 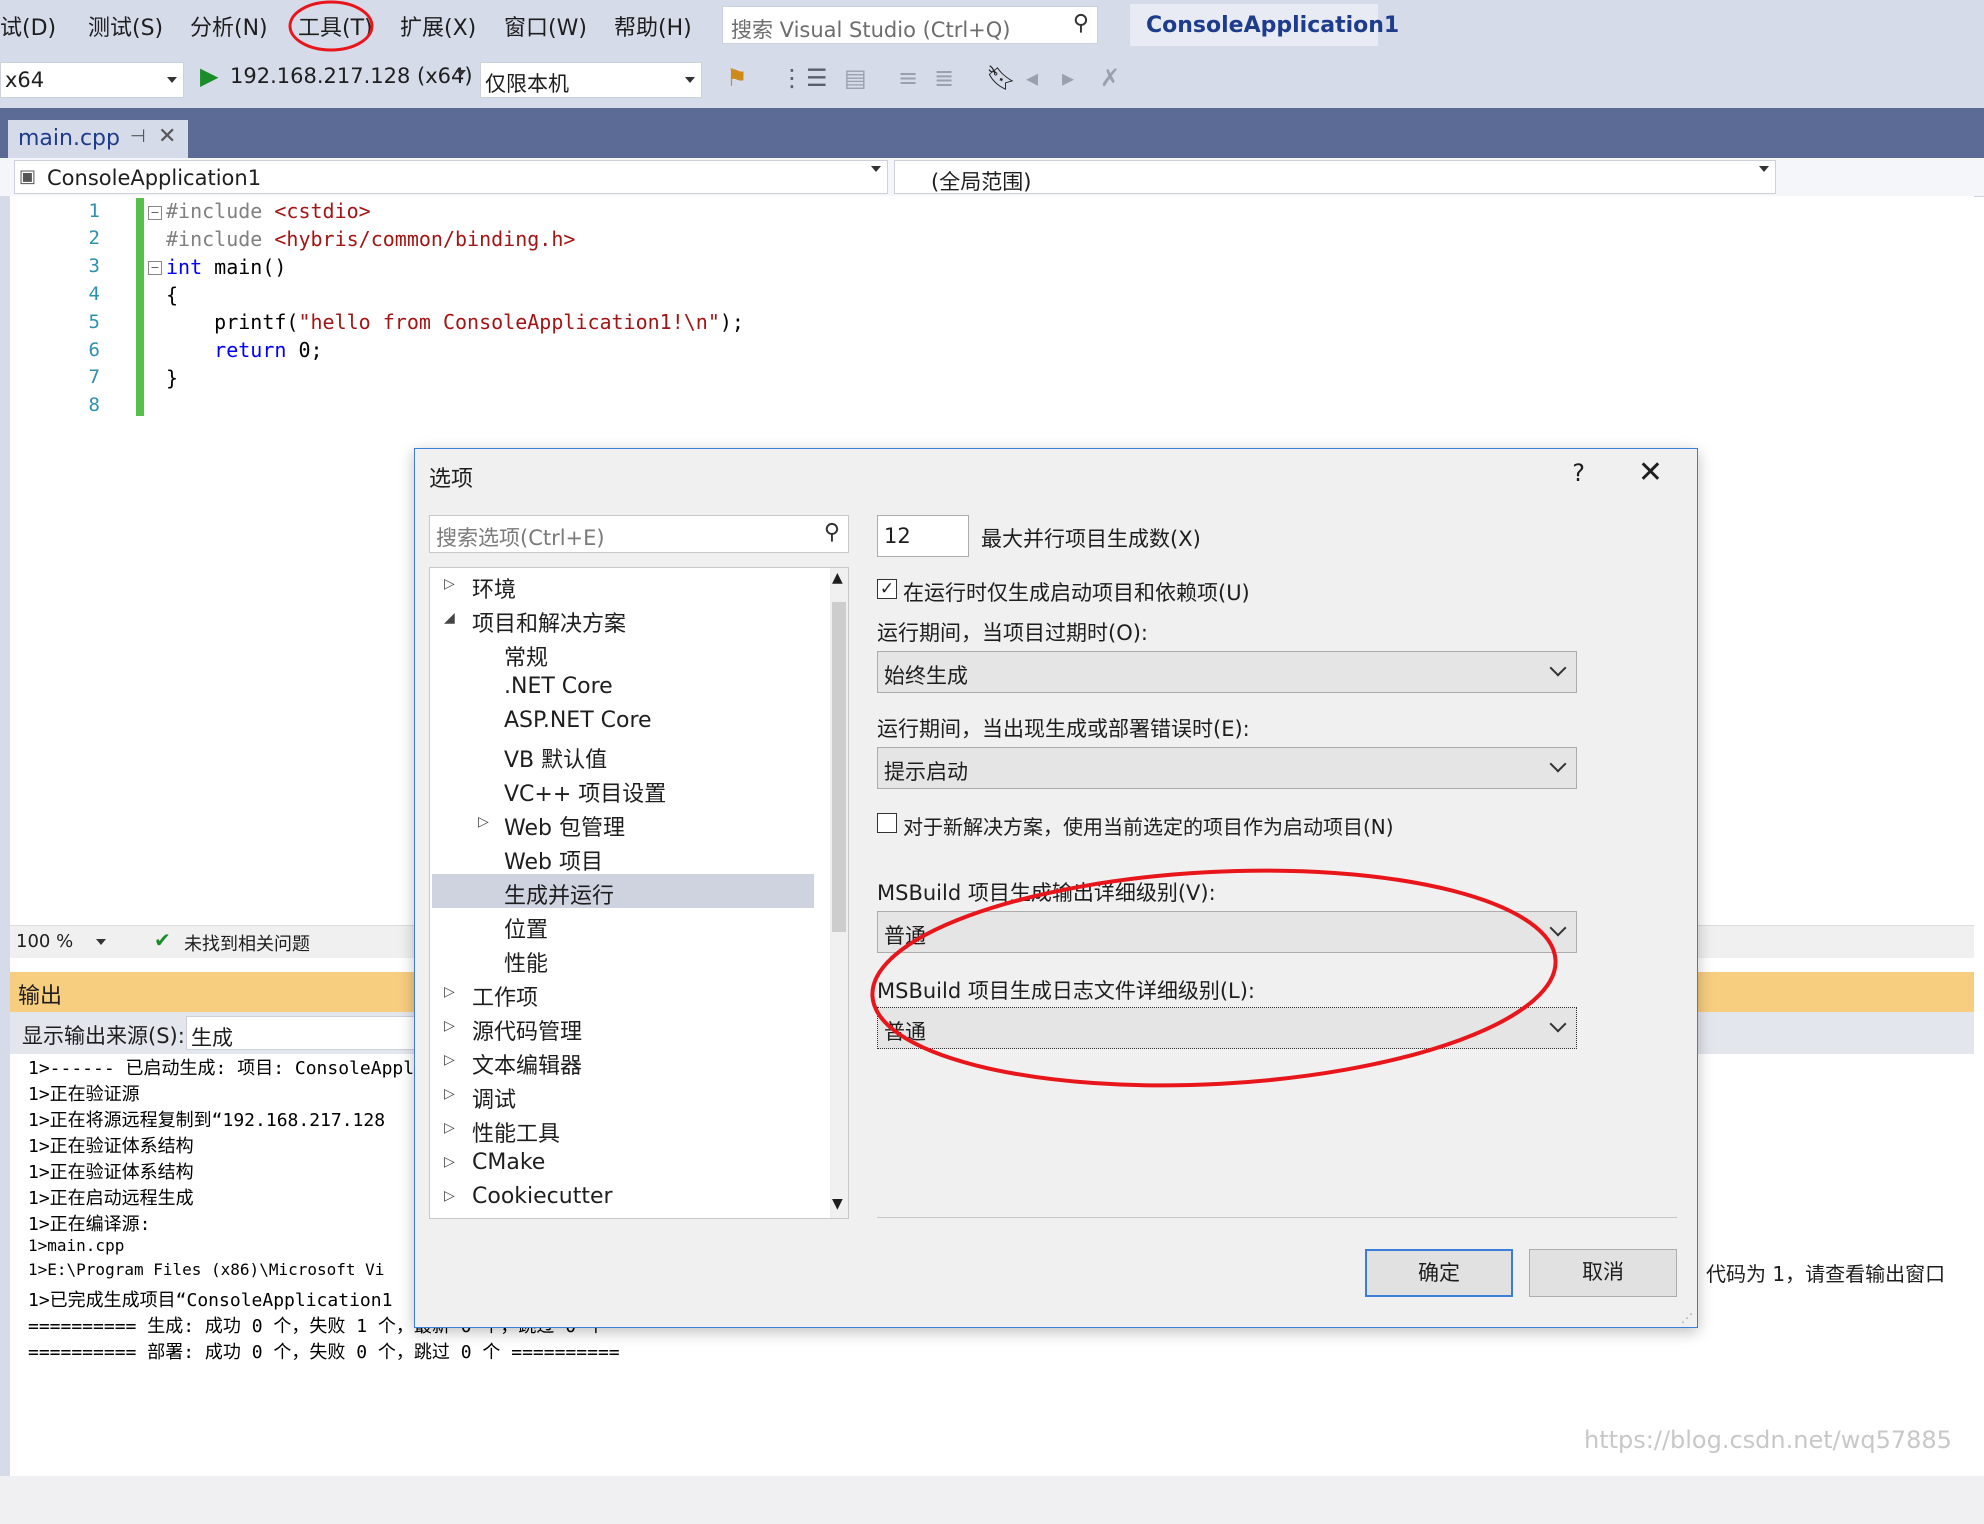 What do you see at coordinates (629, 789) in the screenshot?
I see `tree-item-vcpp-settings: VC++ 项目设置` at bounding box center [629, 789].